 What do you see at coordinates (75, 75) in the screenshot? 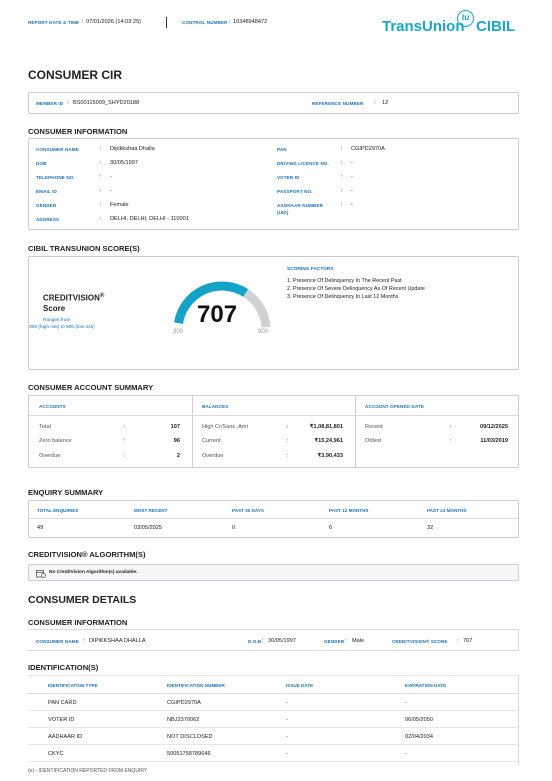
I see `page-title: CONSUMER CIR` at bounding box center [75, 75].